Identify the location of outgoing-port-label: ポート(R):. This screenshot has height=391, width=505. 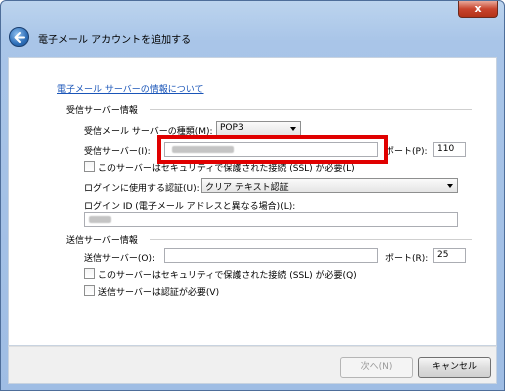
(407, 259).